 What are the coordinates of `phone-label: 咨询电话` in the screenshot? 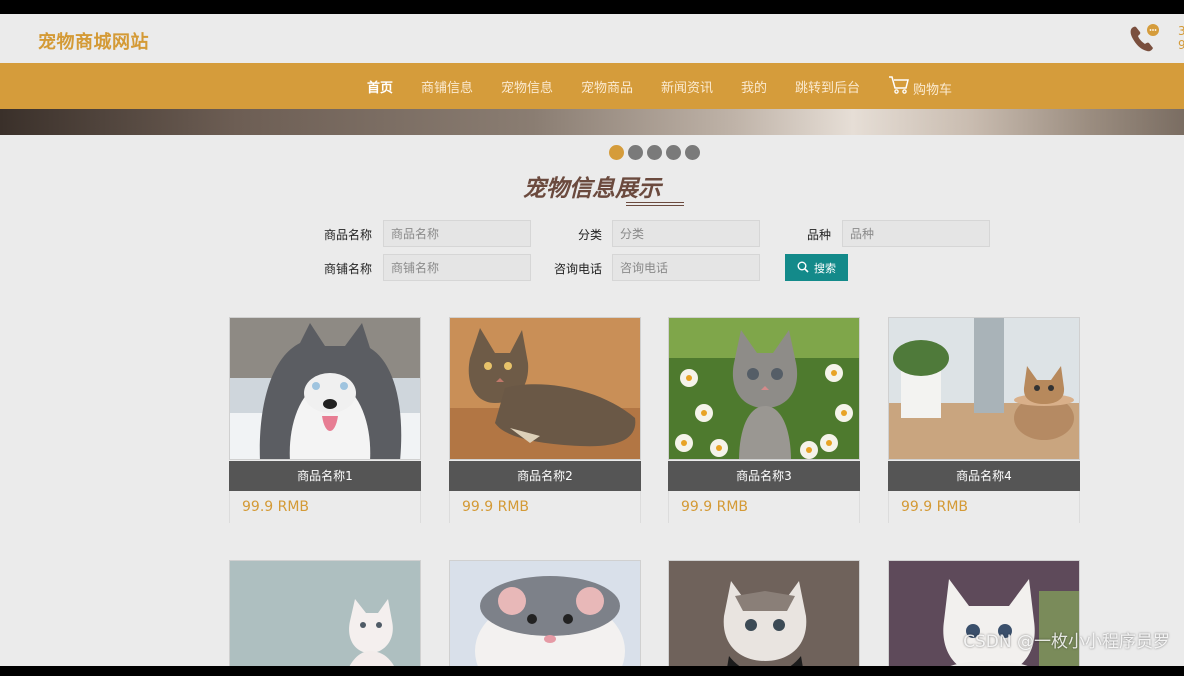 It's located at (577, 269).